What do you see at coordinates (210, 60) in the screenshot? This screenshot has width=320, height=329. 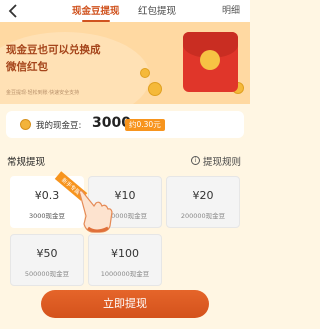 I see `red-packet-seal-icon` at bounding box center [210, 60].